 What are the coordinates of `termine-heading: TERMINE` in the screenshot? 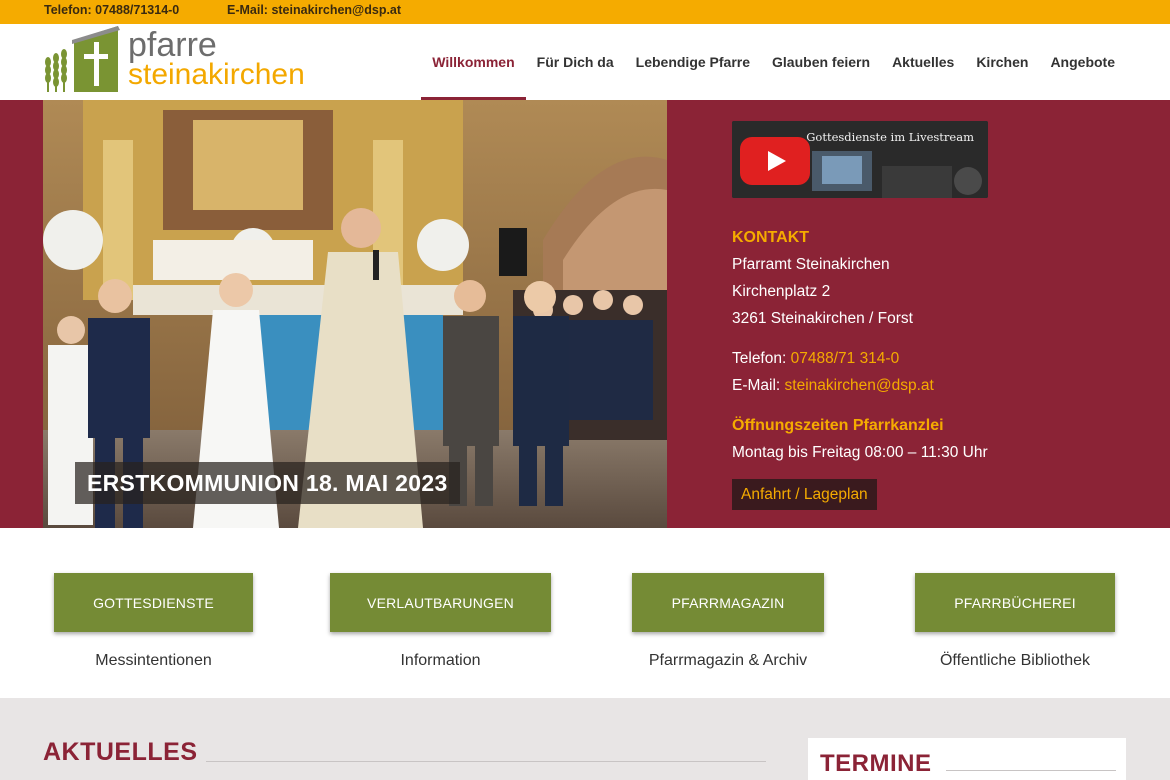 It's located at (876, 763).